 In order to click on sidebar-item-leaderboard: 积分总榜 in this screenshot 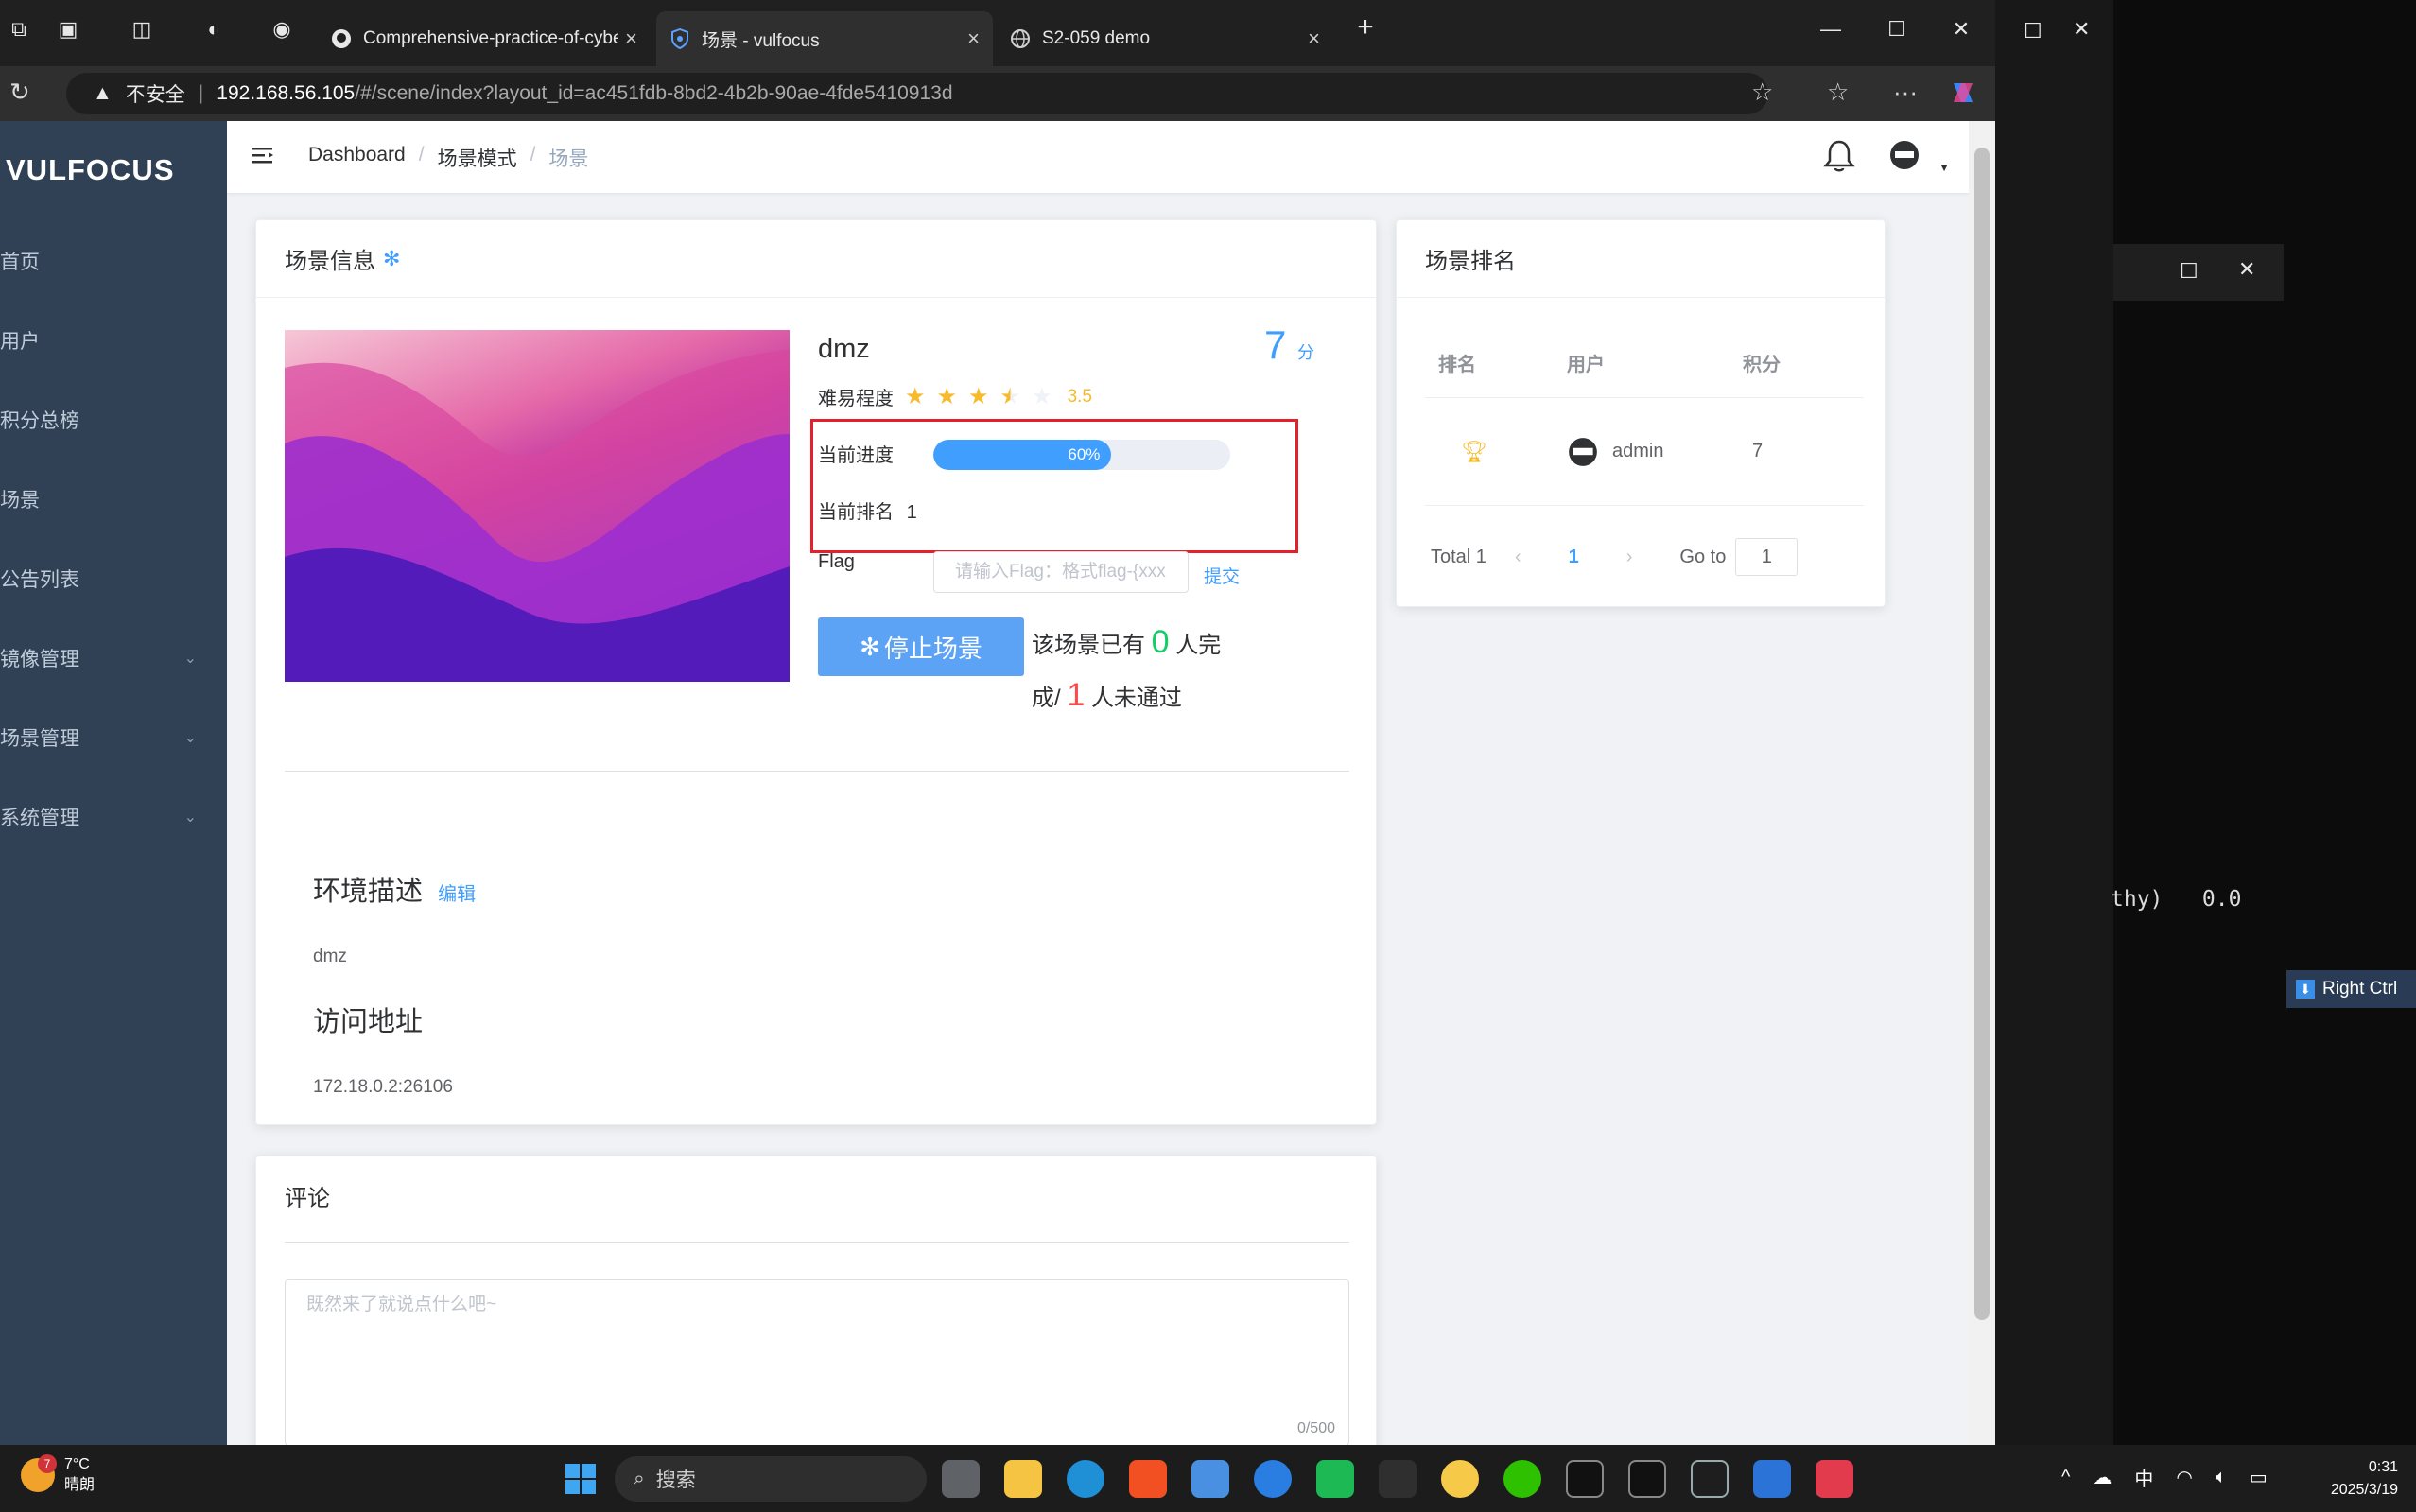, I will do `click(113, 420)`.